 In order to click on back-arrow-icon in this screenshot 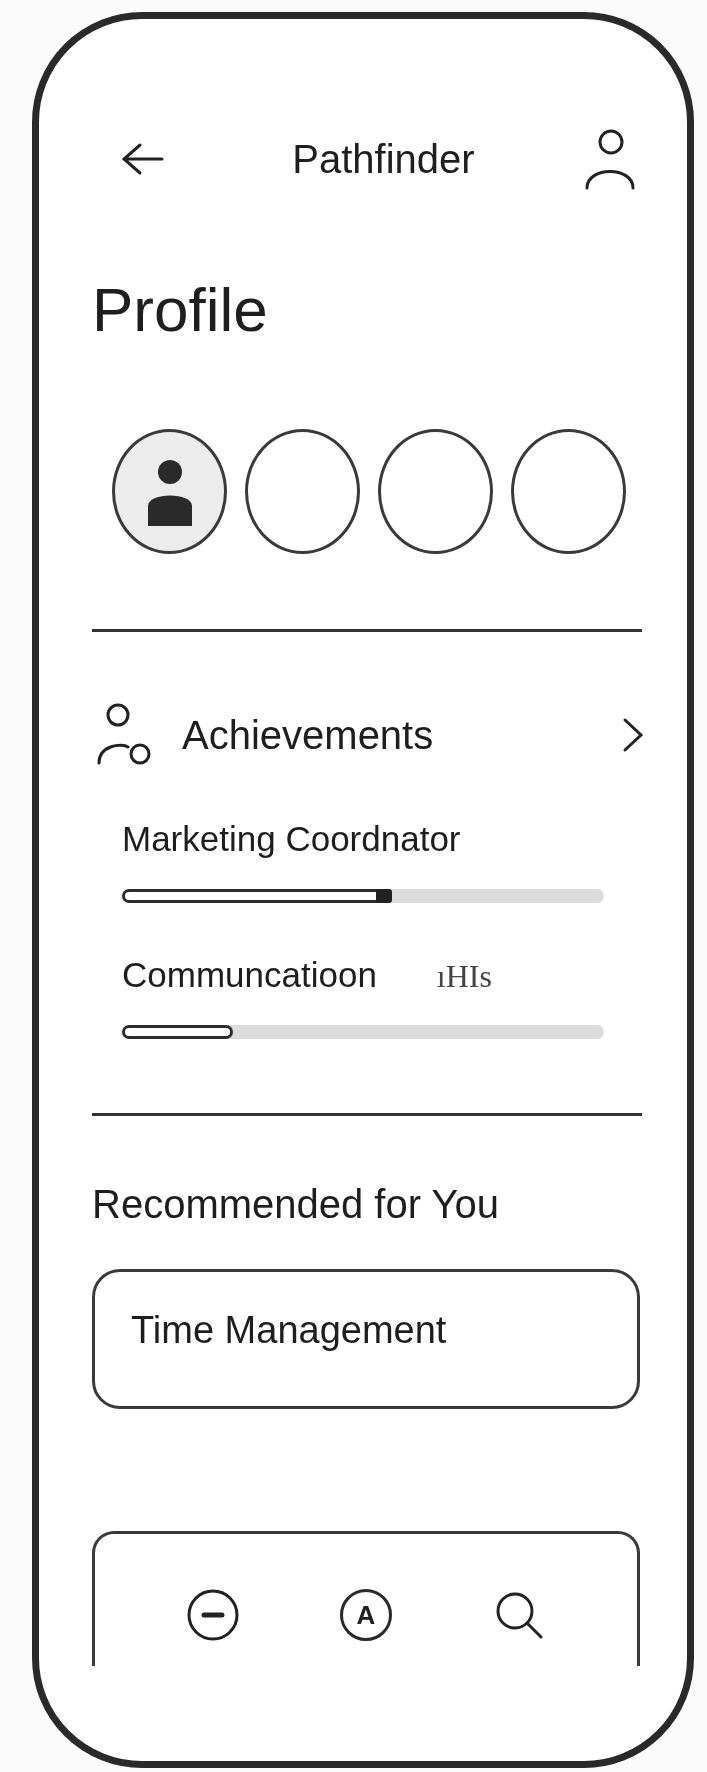, I will do `click(143, 159)`.